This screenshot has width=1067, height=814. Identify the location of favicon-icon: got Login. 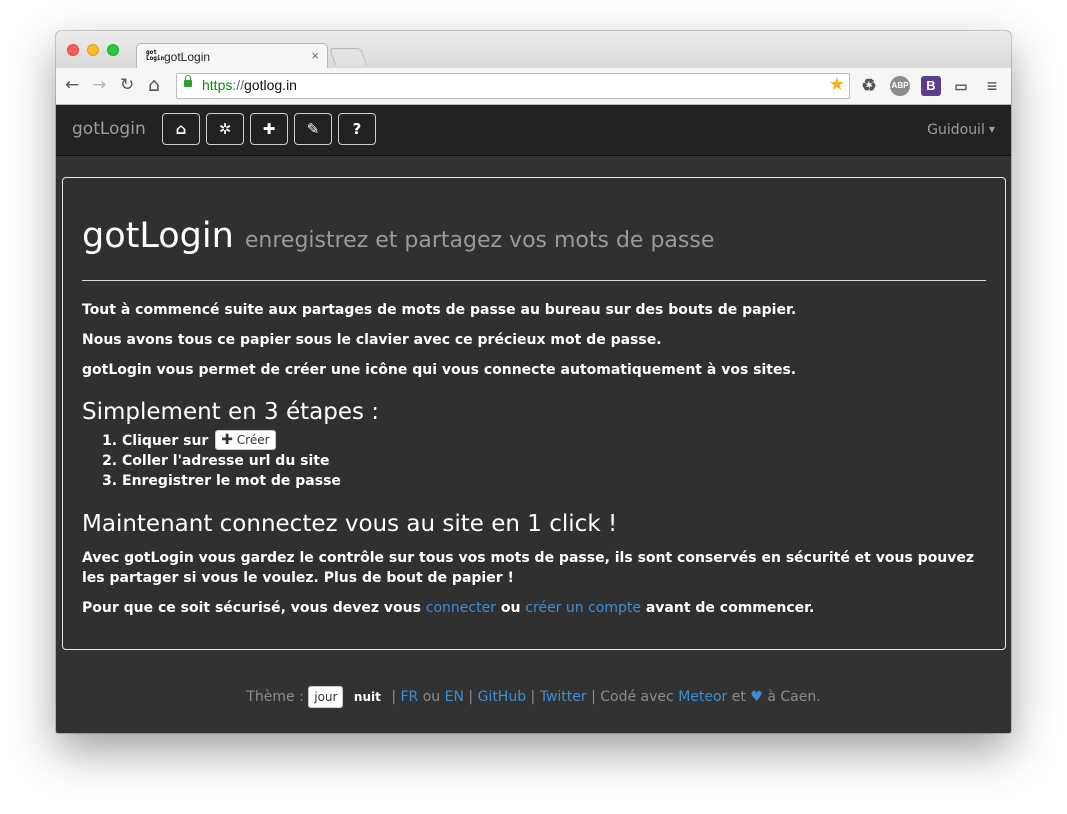
(155, 55).